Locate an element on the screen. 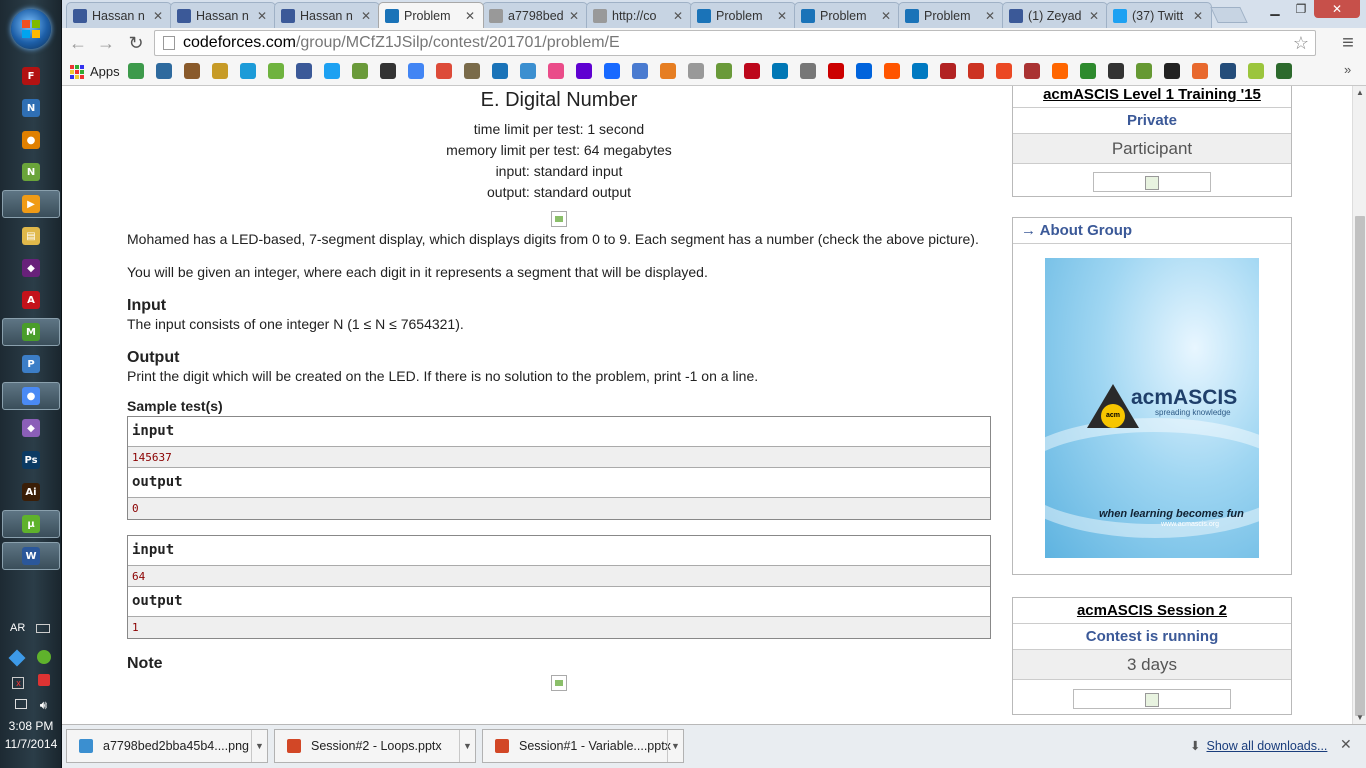 The width and height of the screenshot is (1366, 768). scroll-thumb is located at coordinates (1360, 466).